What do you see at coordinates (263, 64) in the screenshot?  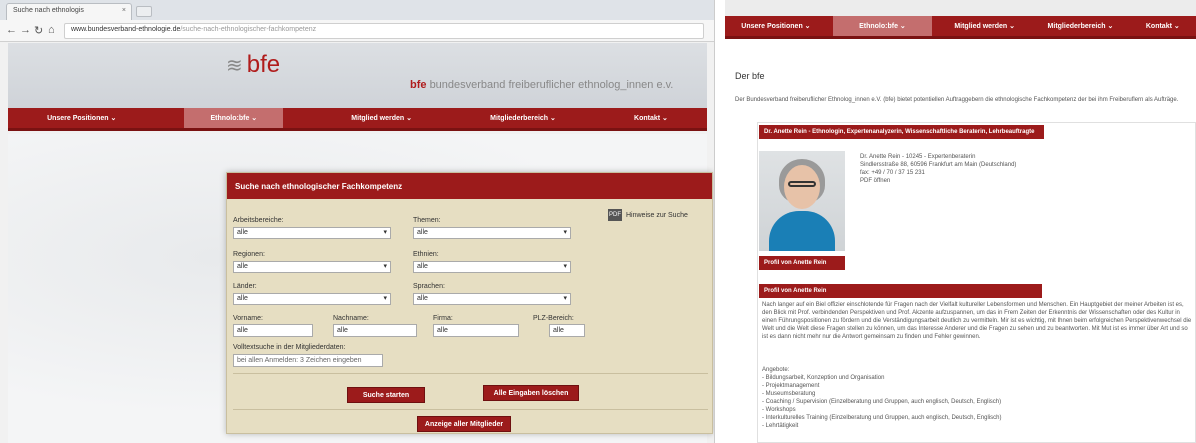 I see `logo-text: bfe` at bounding box center [263, 64].